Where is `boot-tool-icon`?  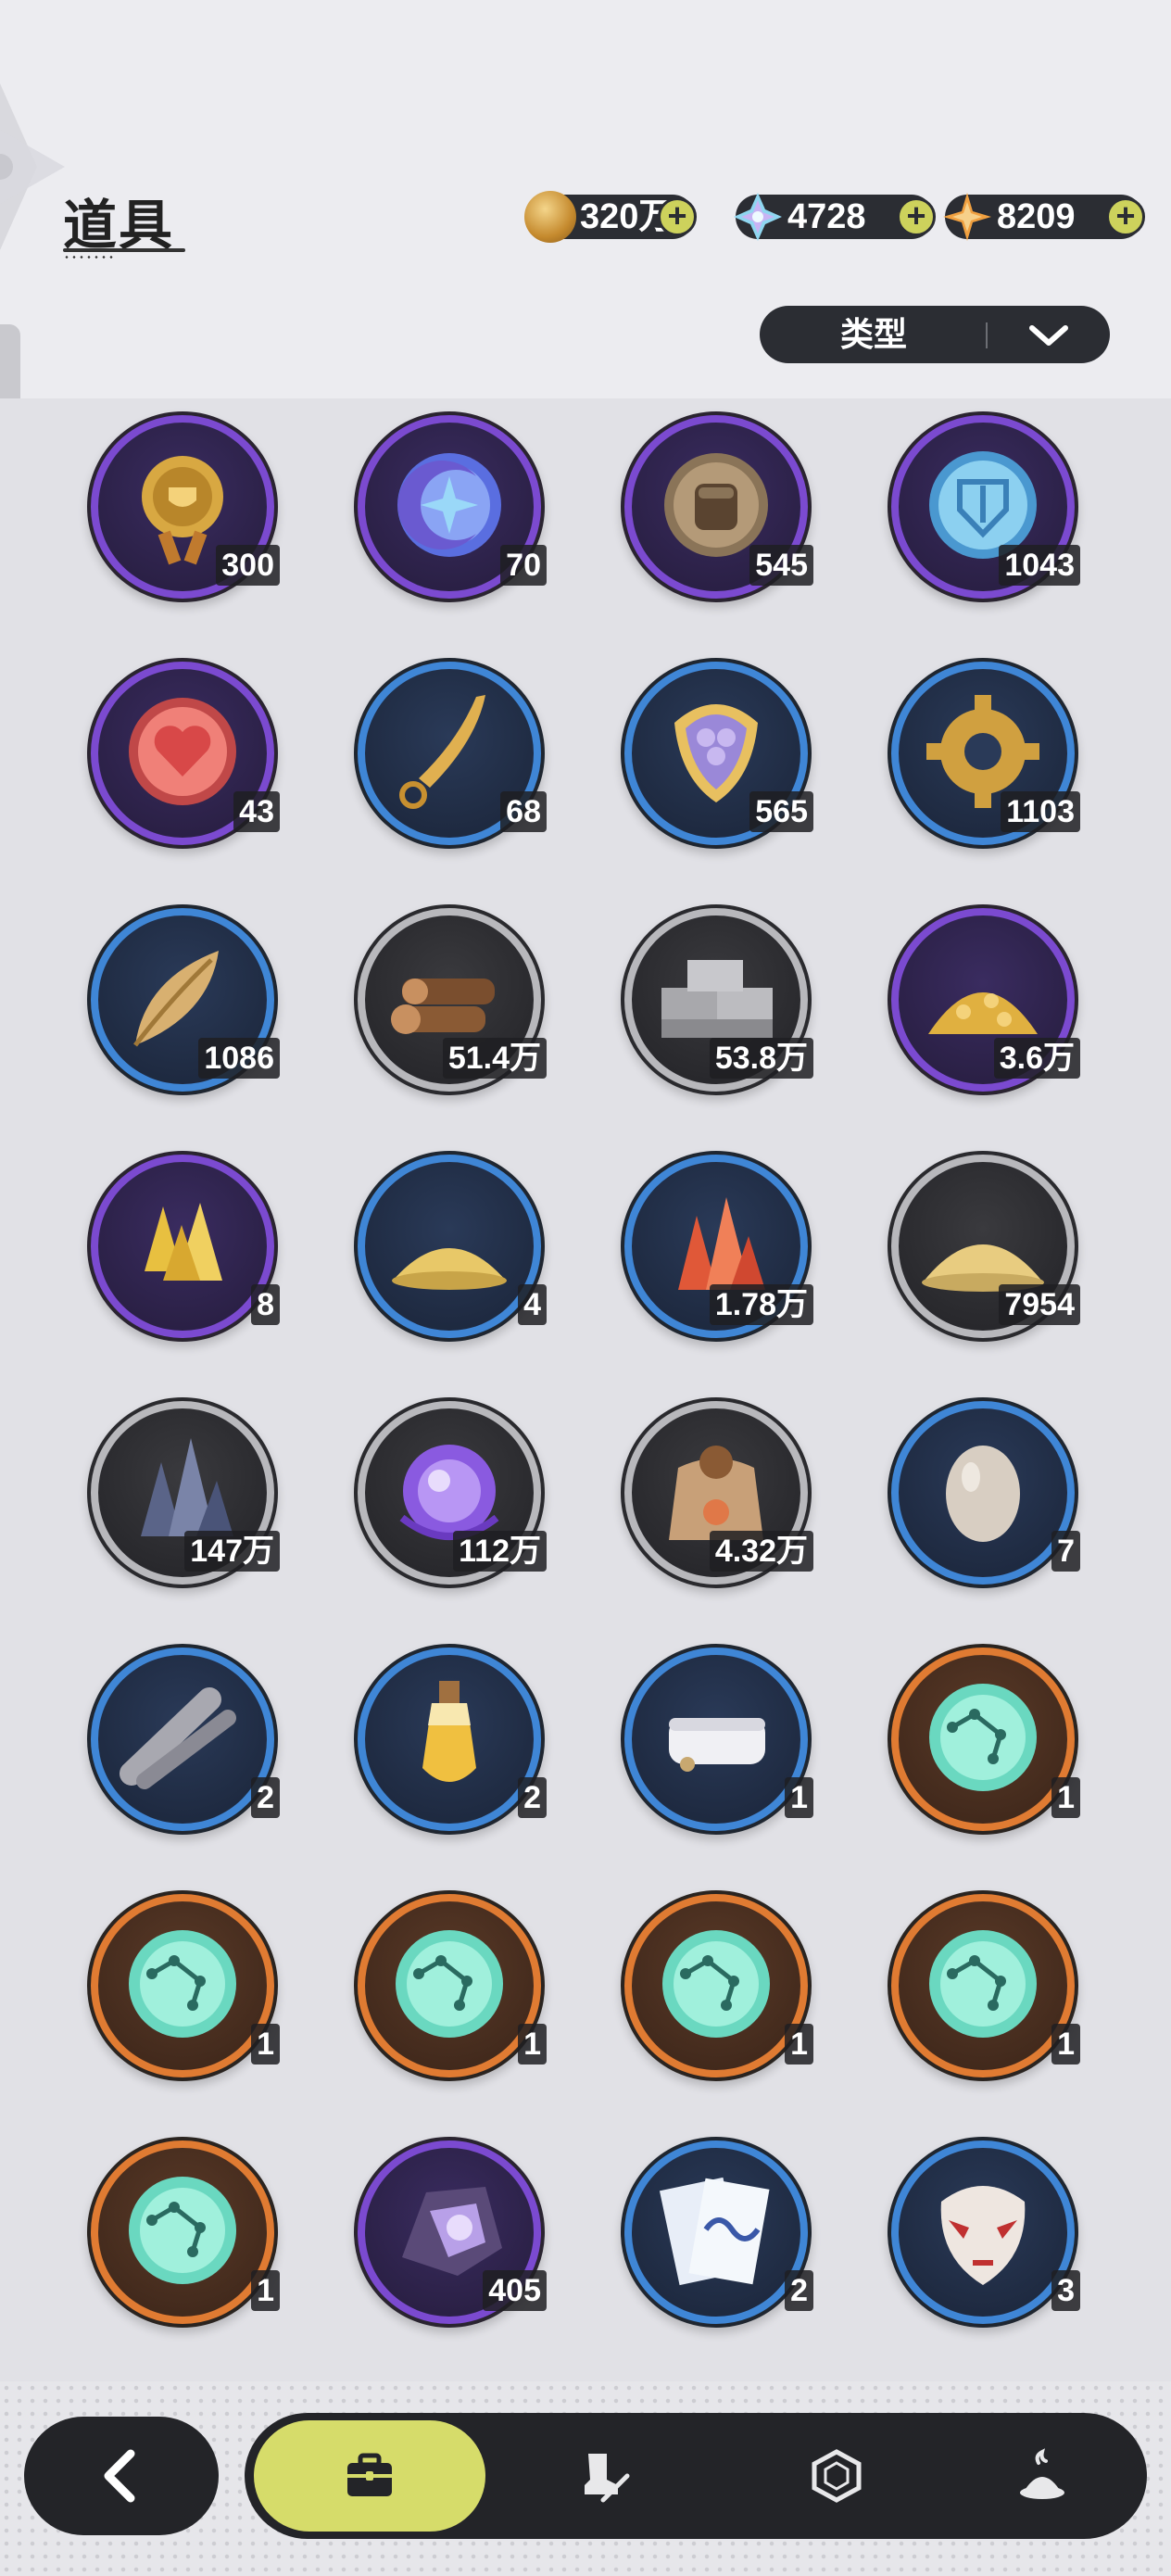
boot-tool-icon is located at coordinates (608, 2479).